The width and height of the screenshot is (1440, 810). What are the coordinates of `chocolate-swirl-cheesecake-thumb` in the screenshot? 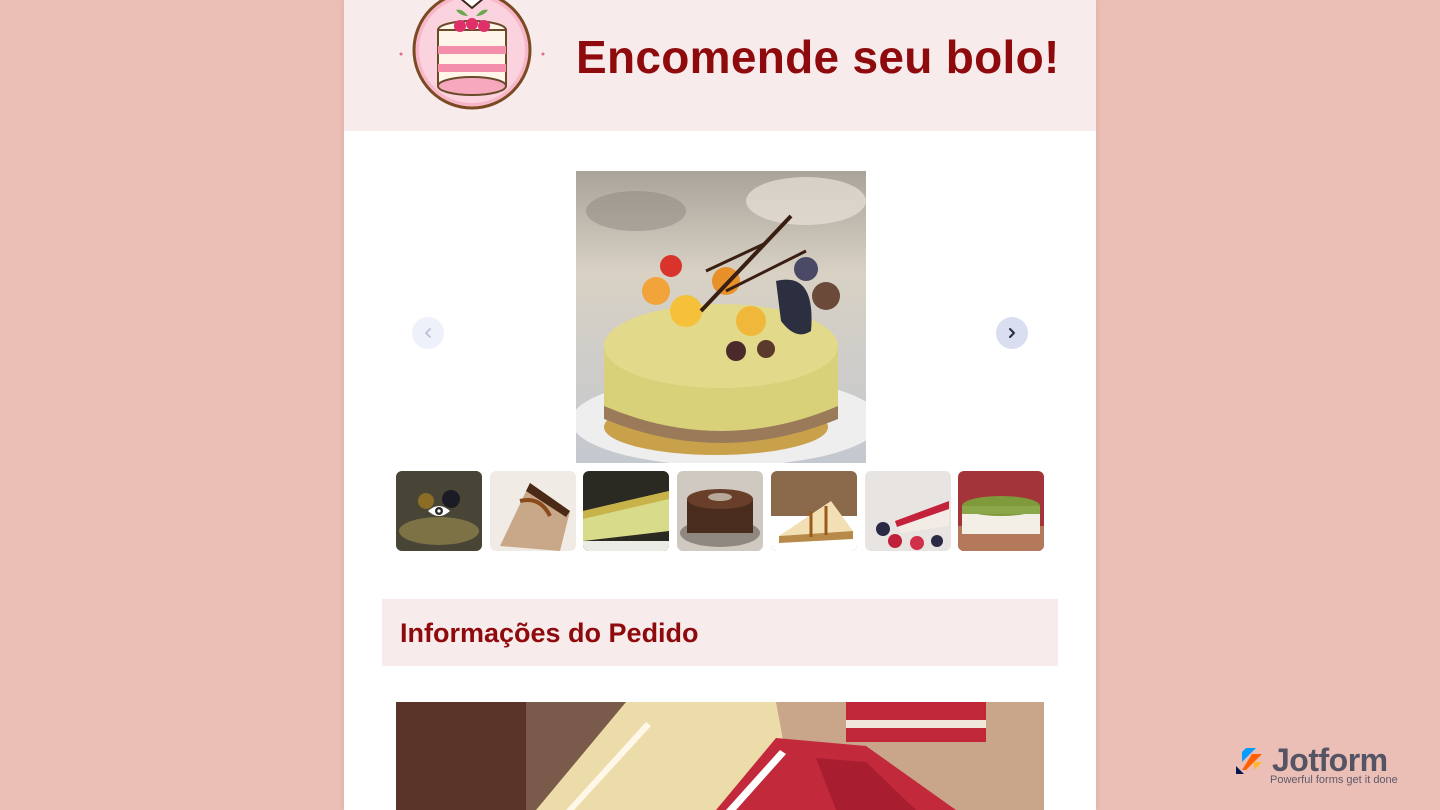 It's located at (533, 511).